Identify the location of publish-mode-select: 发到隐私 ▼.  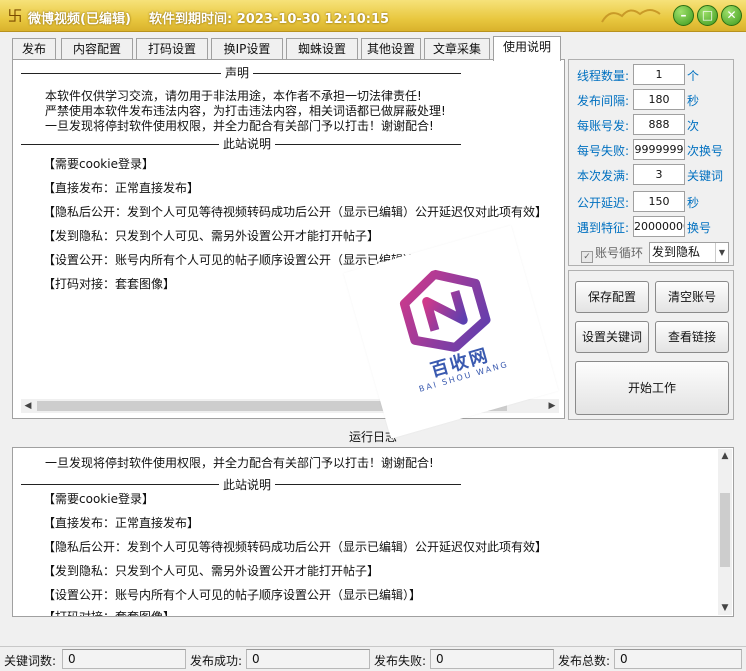
(689, 252).